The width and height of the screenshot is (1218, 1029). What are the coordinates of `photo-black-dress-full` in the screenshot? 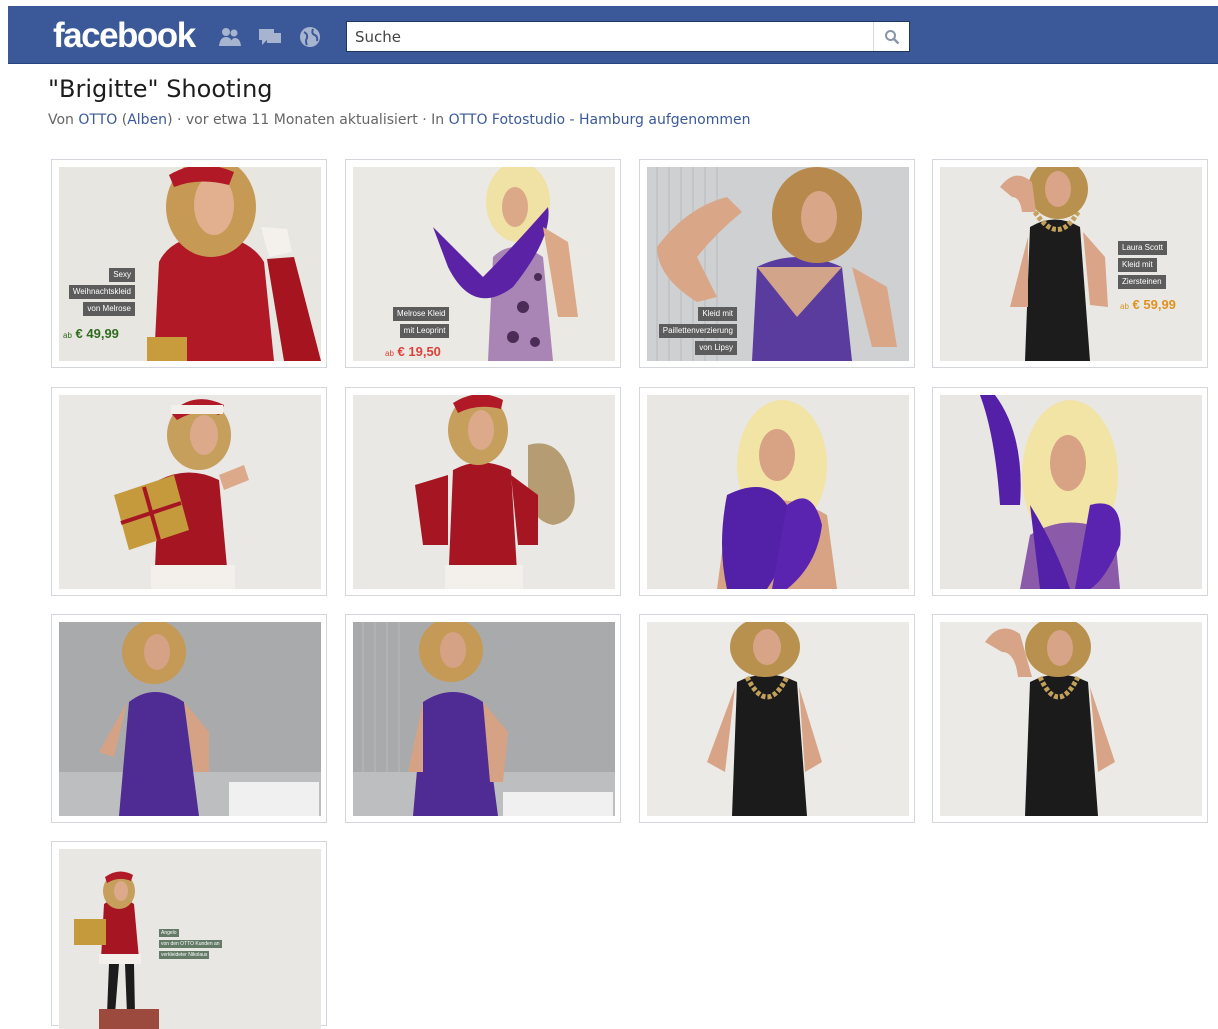 It's located at (778, 719).